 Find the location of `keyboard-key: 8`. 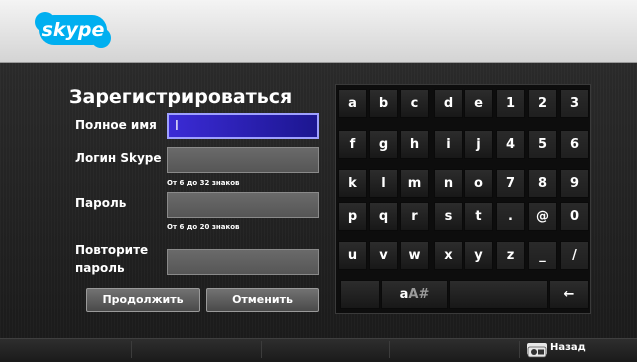

keyboard-key: 8 is located at coordinates (542, 183).